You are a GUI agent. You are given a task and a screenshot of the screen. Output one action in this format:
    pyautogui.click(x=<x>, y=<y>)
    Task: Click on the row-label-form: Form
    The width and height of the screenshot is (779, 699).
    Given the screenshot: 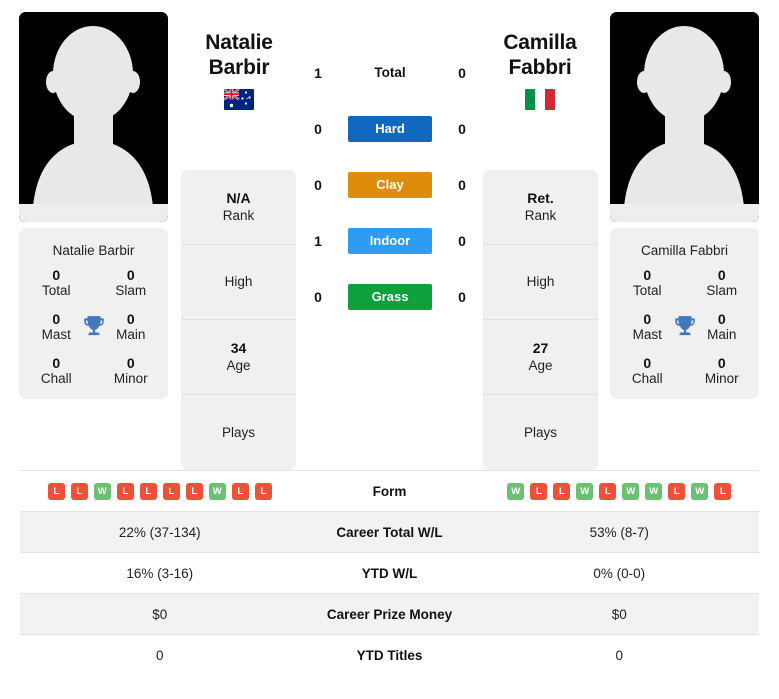 What is the action you would take?
    pyautogui.click(x=389, y=491)
    